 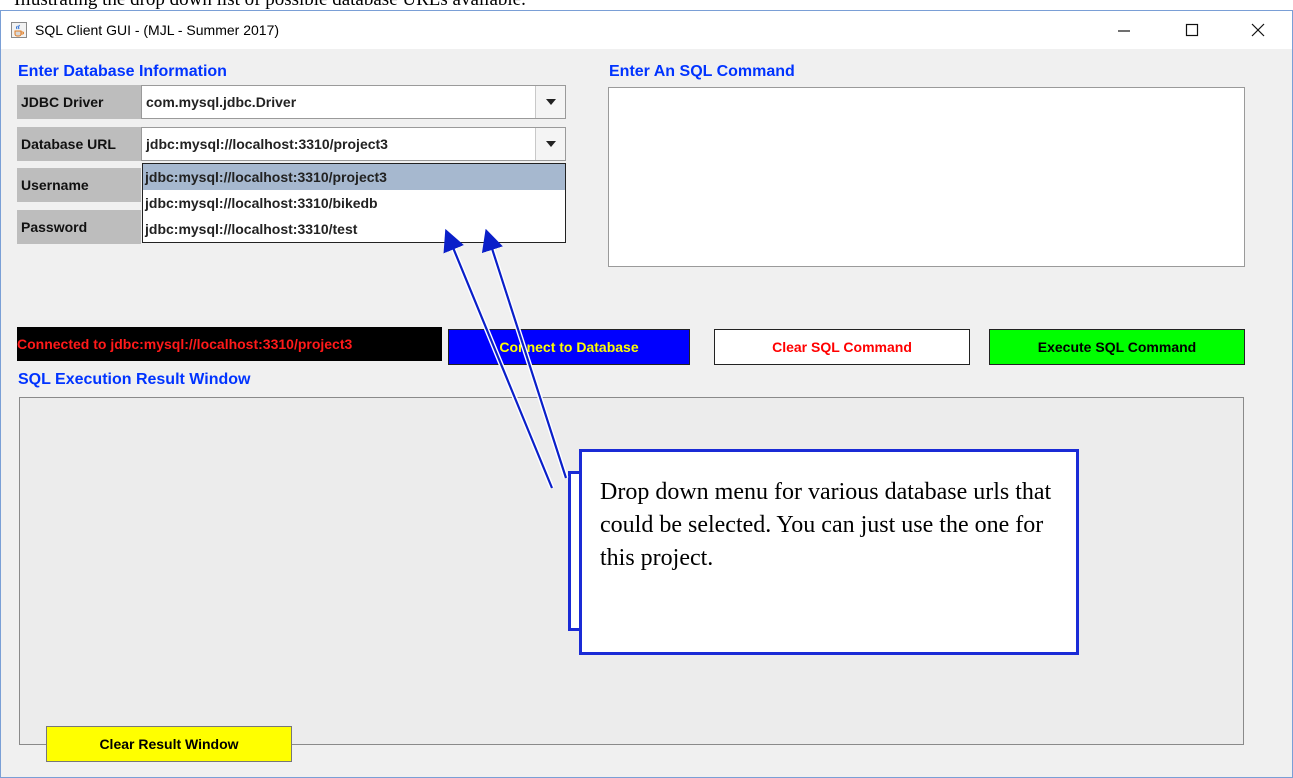 I want to click on close-button, so click(x=1258, y=30).